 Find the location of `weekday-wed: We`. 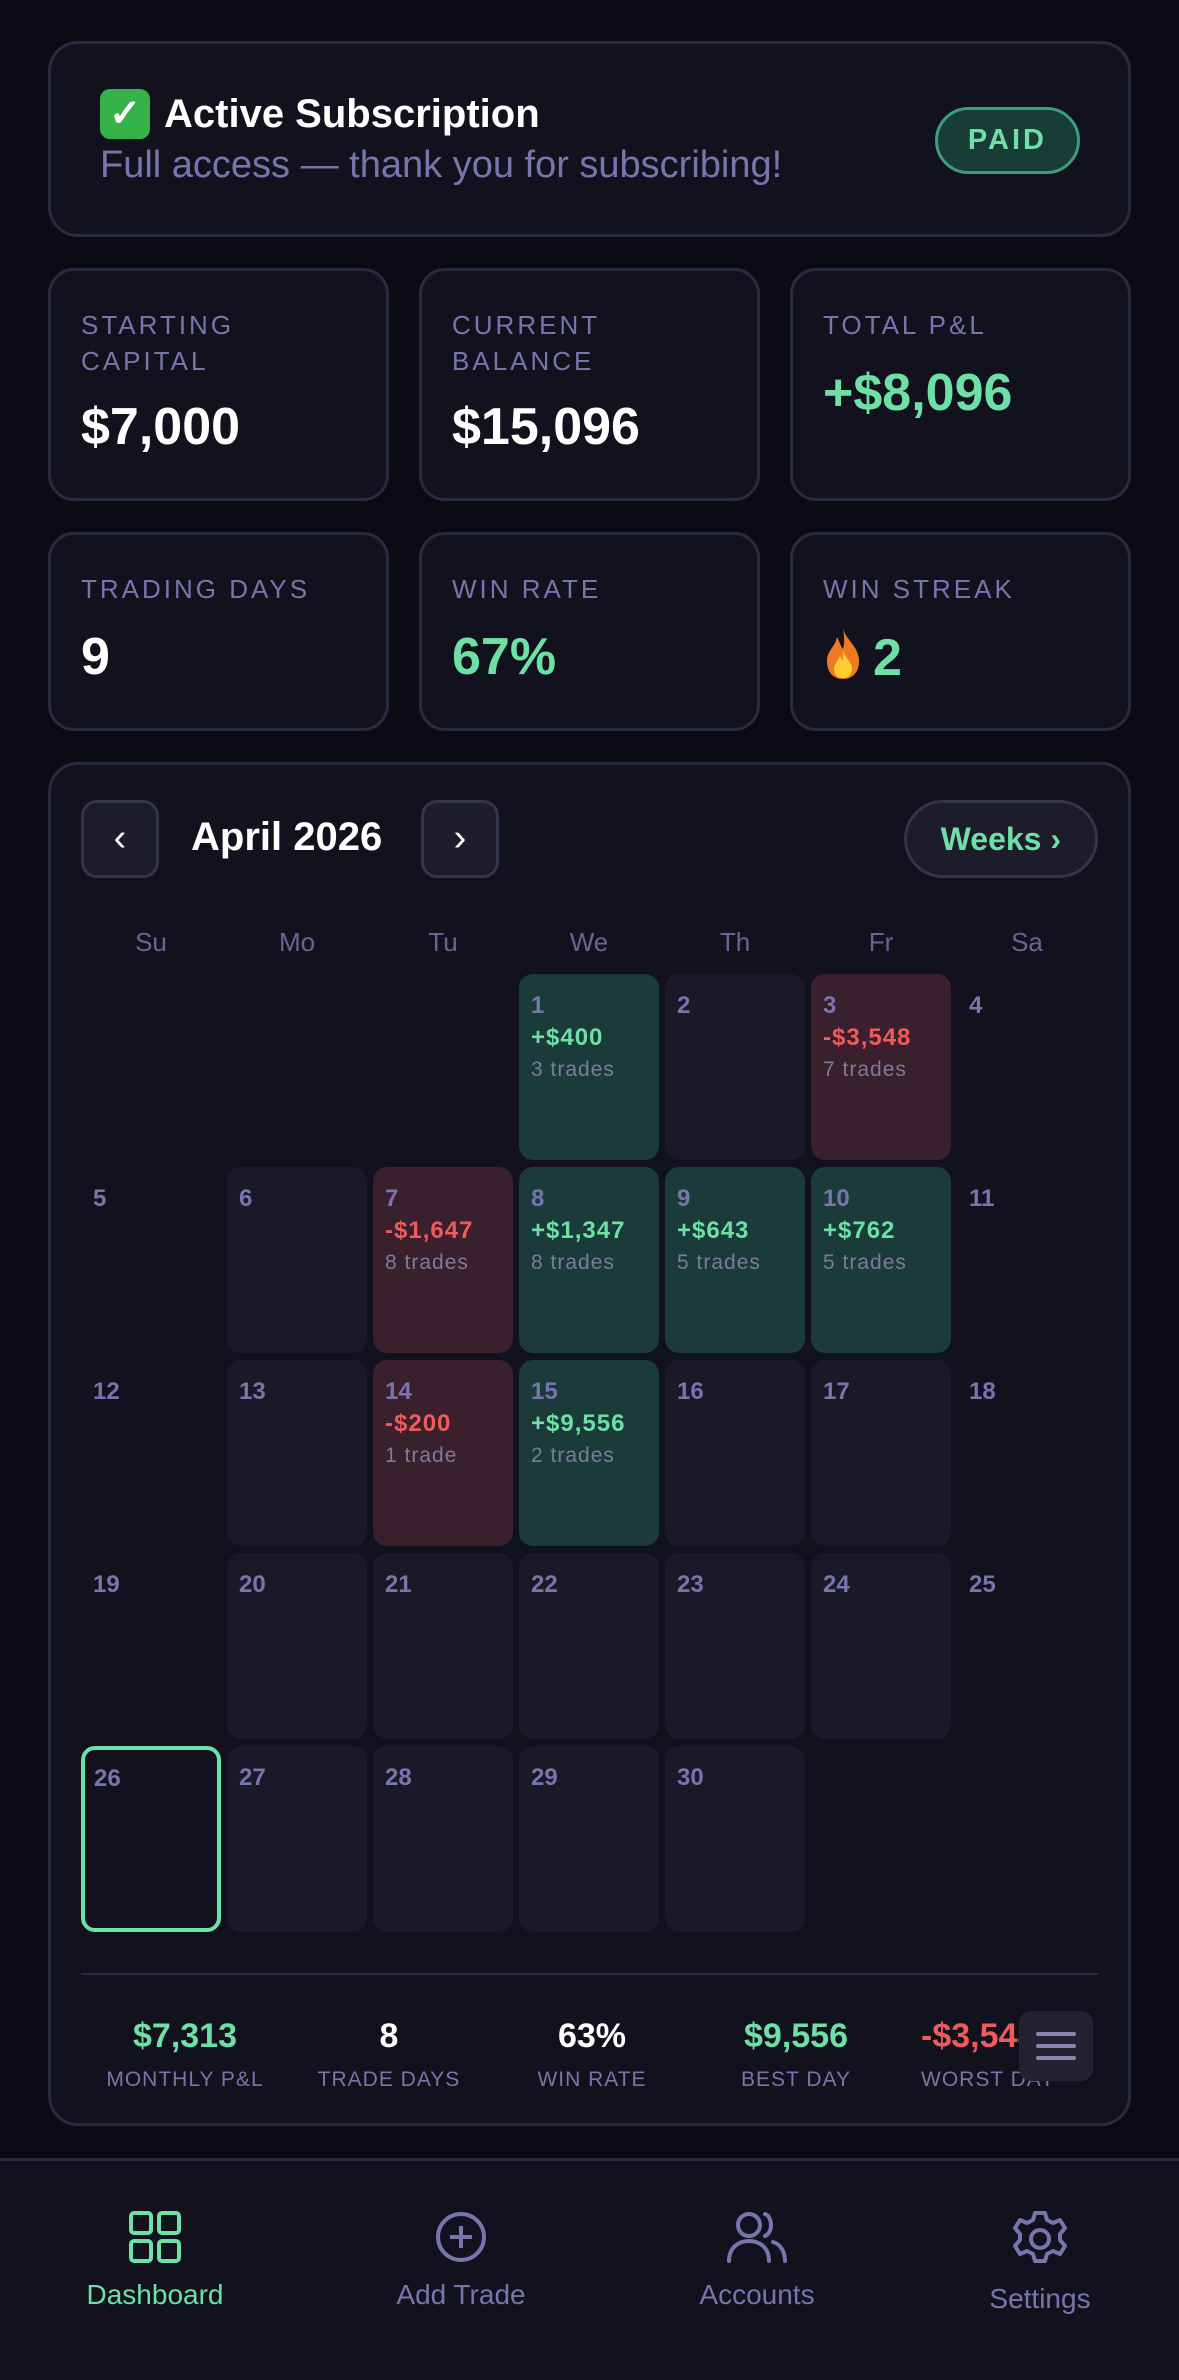

weekday-wed: We is located at coordinates (589, 942).